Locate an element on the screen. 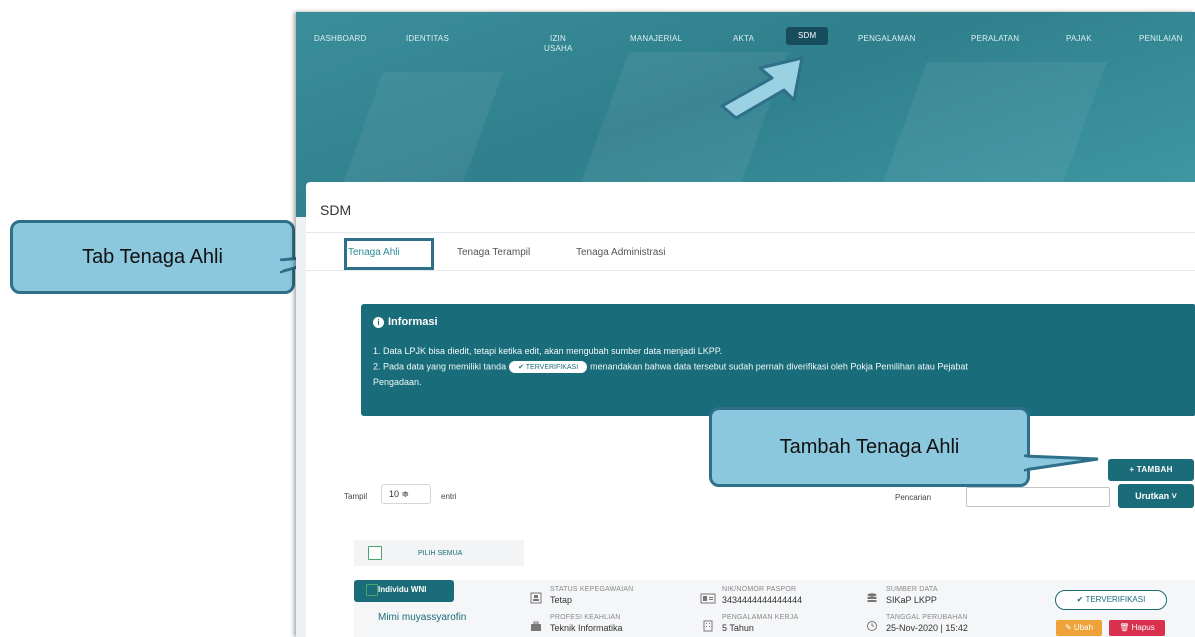 Image resolution: width=1195 pixels, height=637 pixels. entri-label: entri is located at coordinates (449, 496).